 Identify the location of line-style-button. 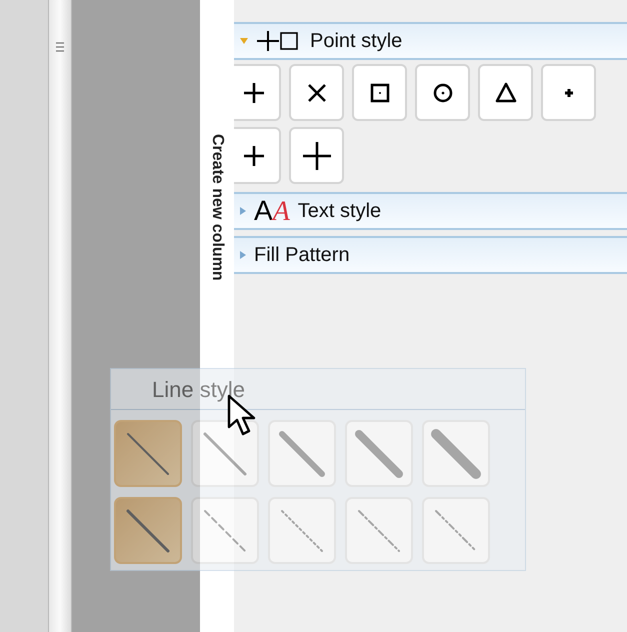
(225, 453).